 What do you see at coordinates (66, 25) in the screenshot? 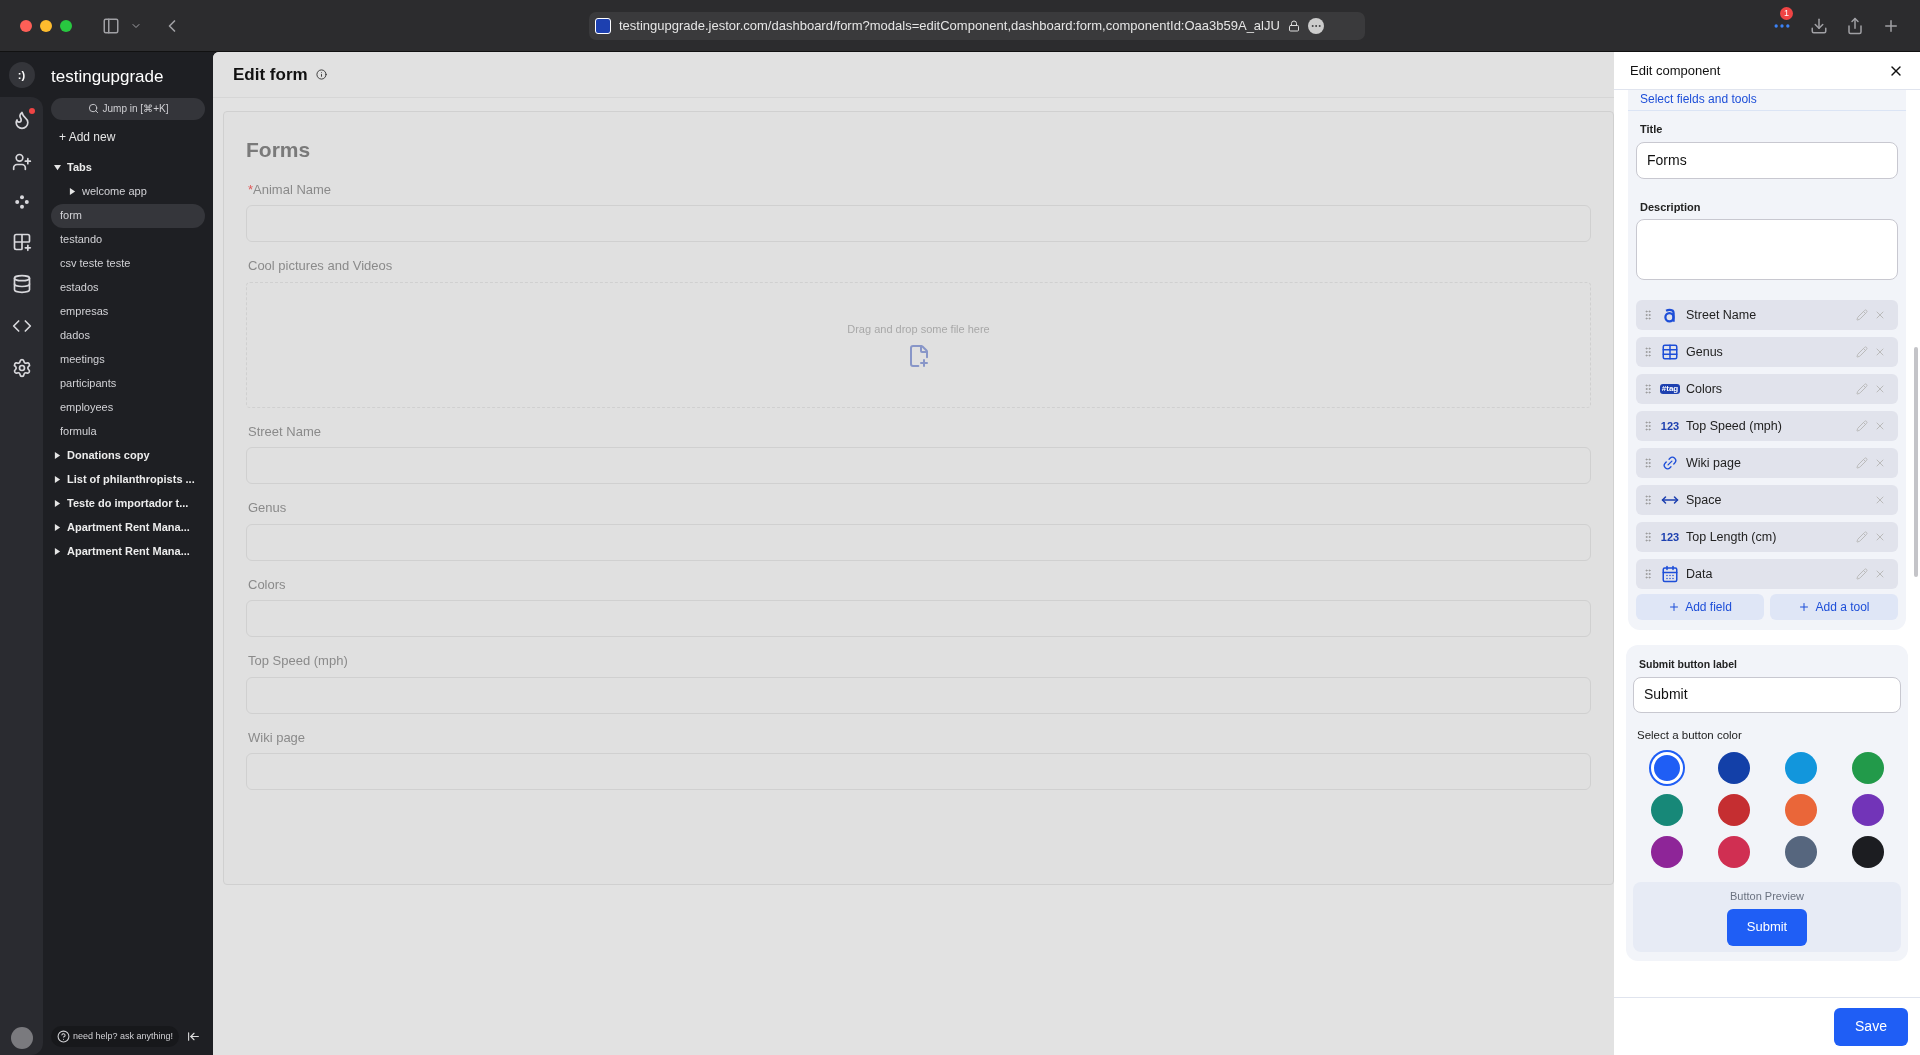
I see `maximize-window-icon` at bounding box center [66, 25].